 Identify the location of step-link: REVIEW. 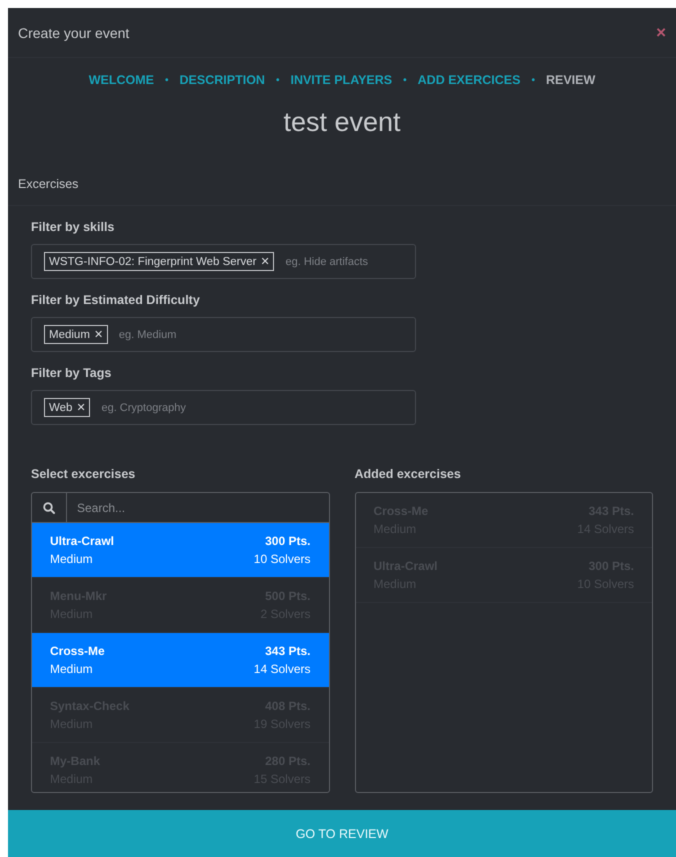
(571, 80).